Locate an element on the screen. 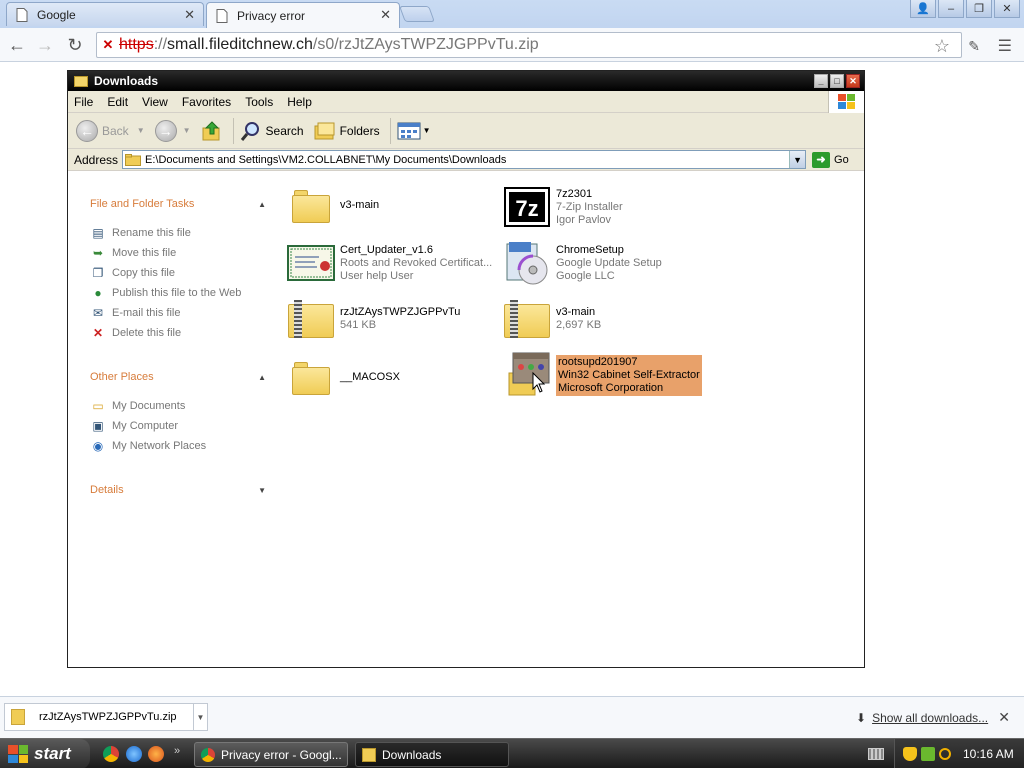 Image resolution: width=1024 pixels, height=768 pixels. search-icon is located at coordinates (945, 754).